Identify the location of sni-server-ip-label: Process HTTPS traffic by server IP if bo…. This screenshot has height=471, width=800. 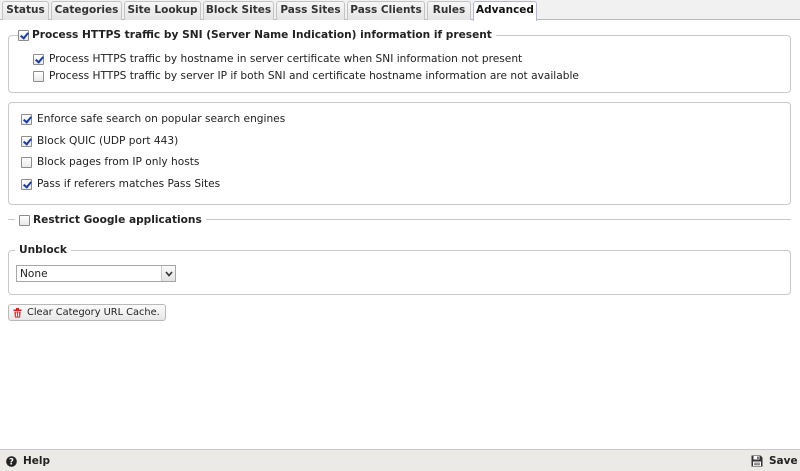
(314, 76).